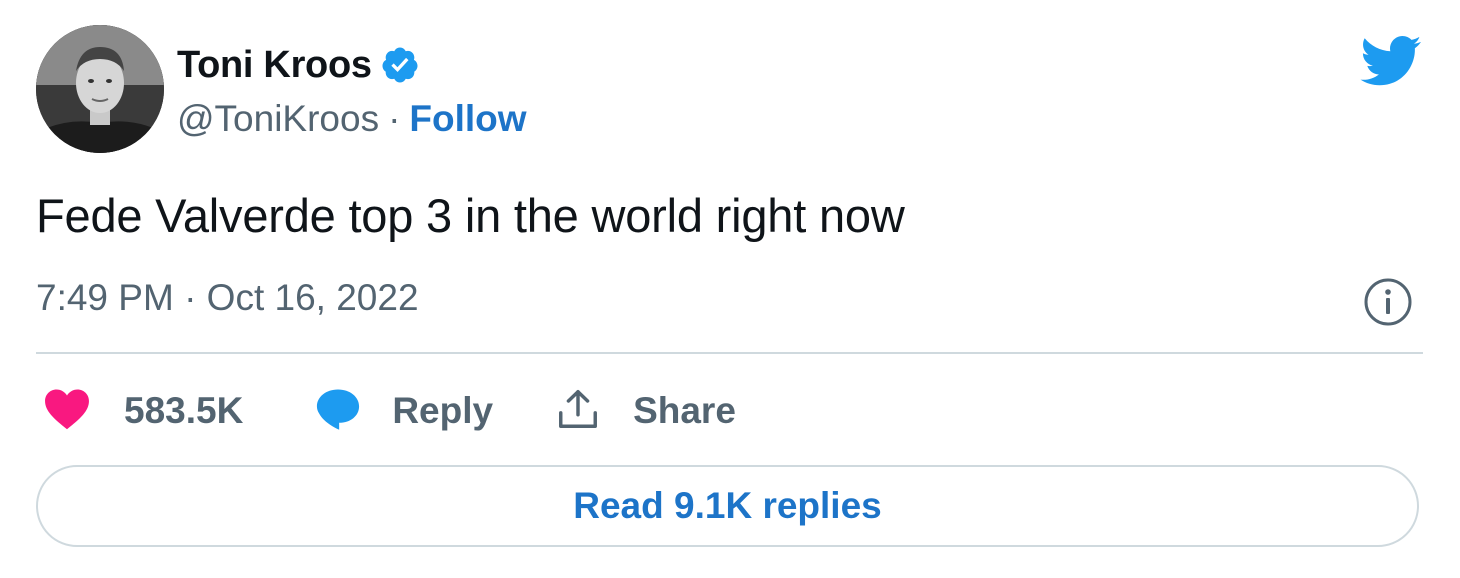 The height and width of the screenshot is (578, 1460). What do you see at coordinates (729, 353) in the screenshot?
I see `divider` at bounding box center [729, 353].